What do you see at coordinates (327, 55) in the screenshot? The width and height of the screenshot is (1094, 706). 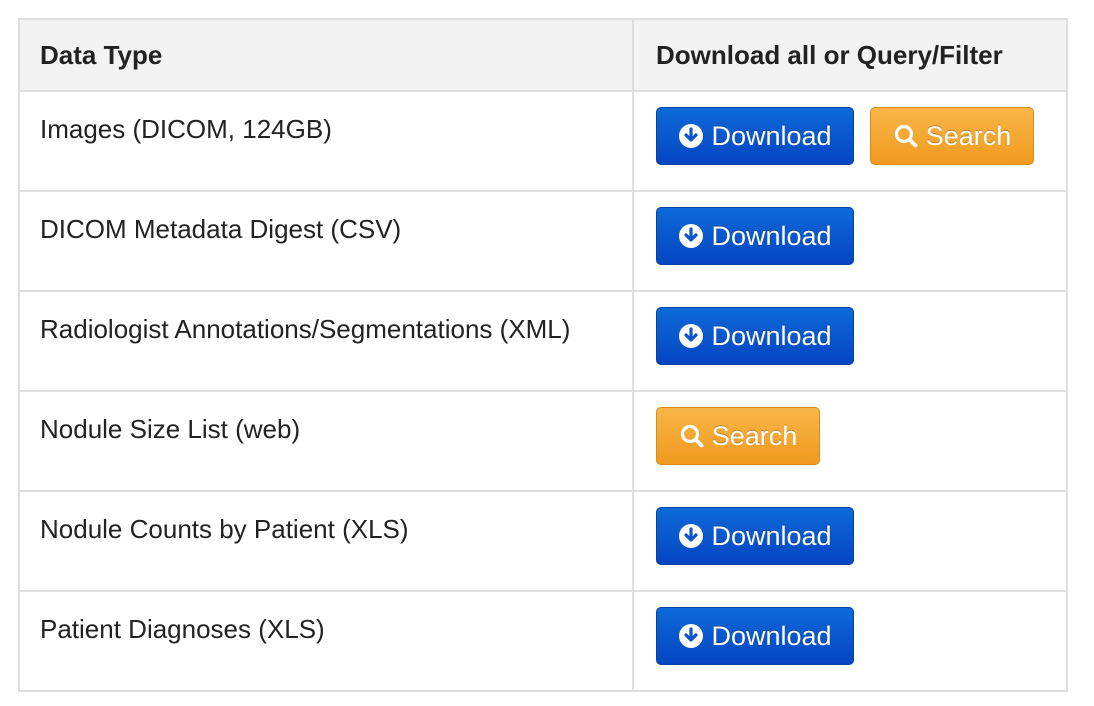 I see `header-data-type: Data Type` at bounding box center [327, 55].